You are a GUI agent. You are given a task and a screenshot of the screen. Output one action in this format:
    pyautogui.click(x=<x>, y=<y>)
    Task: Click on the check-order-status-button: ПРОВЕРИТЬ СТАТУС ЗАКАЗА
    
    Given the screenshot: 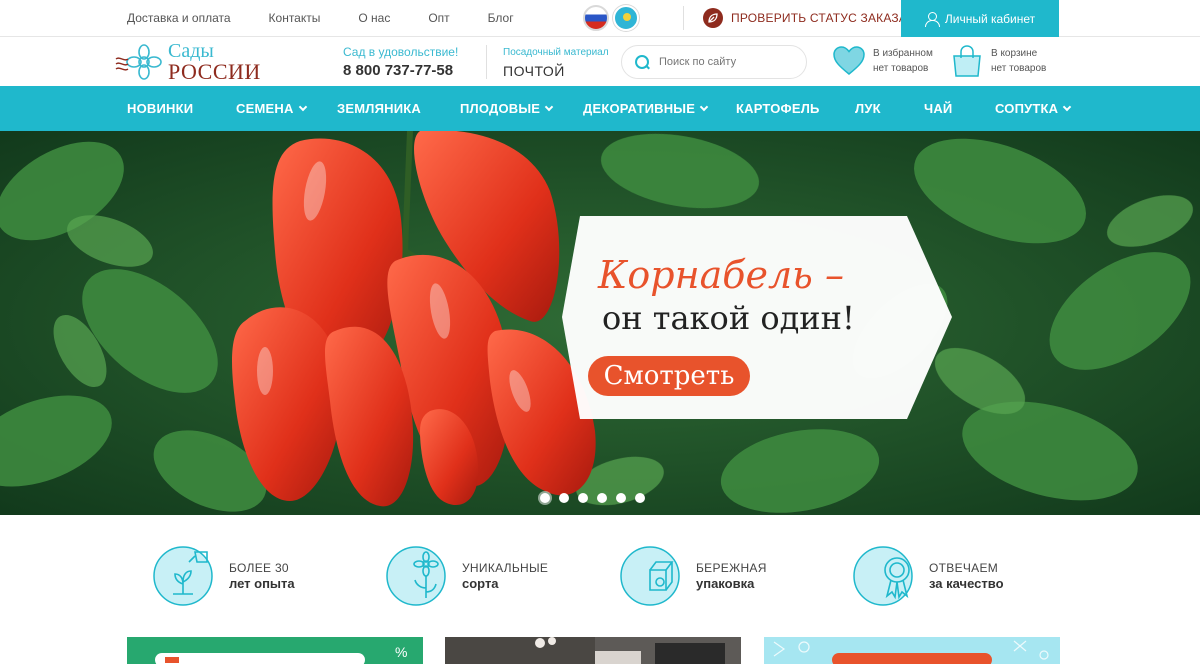 What is the action you would take?
    pyautogui.click(x=805, y=18)
    